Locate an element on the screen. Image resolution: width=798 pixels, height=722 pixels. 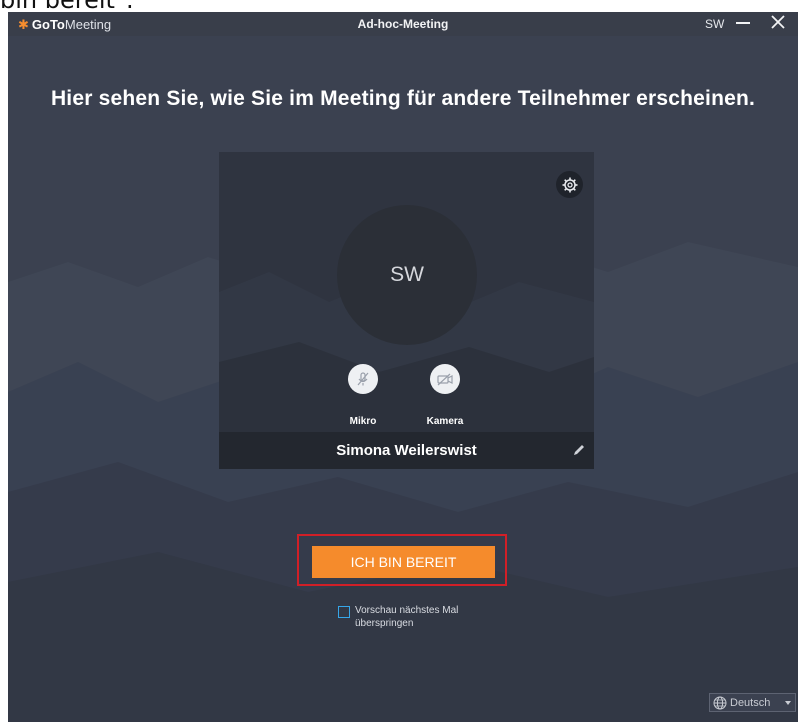
avatar-initials: SW is located at coordinates (407, 274).